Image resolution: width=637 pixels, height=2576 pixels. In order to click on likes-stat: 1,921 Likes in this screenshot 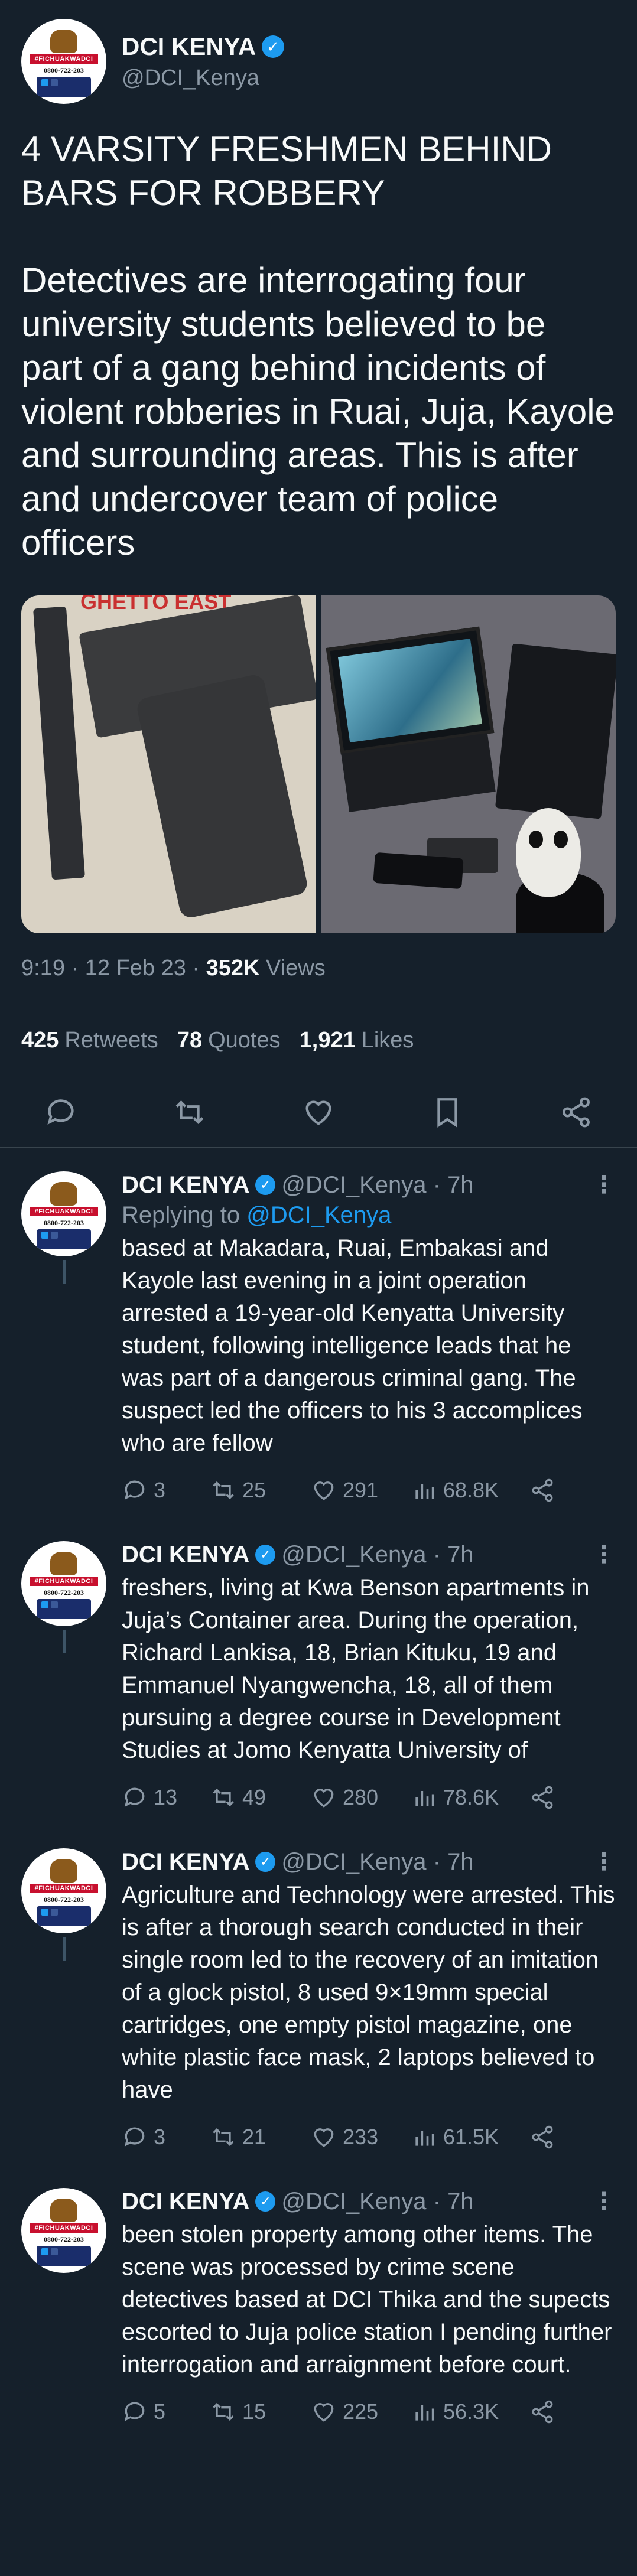, I will do `click(357, 1040)`.